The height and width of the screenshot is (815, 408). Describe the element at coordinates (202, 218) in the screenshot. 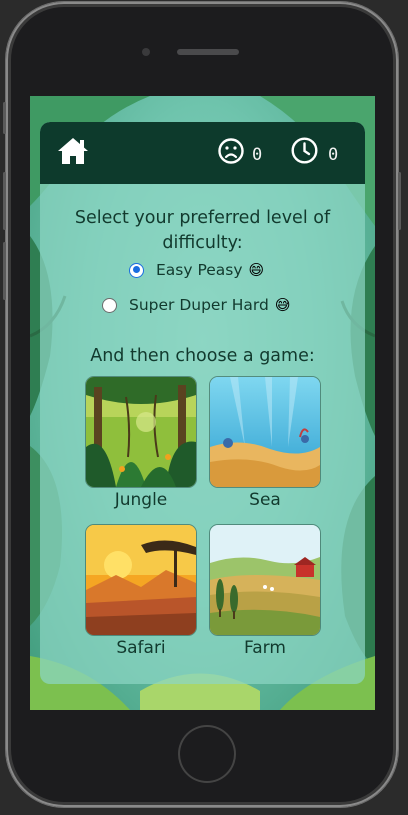

I see `difficulty-prompt-line1: Select your preferred level of` at that location.